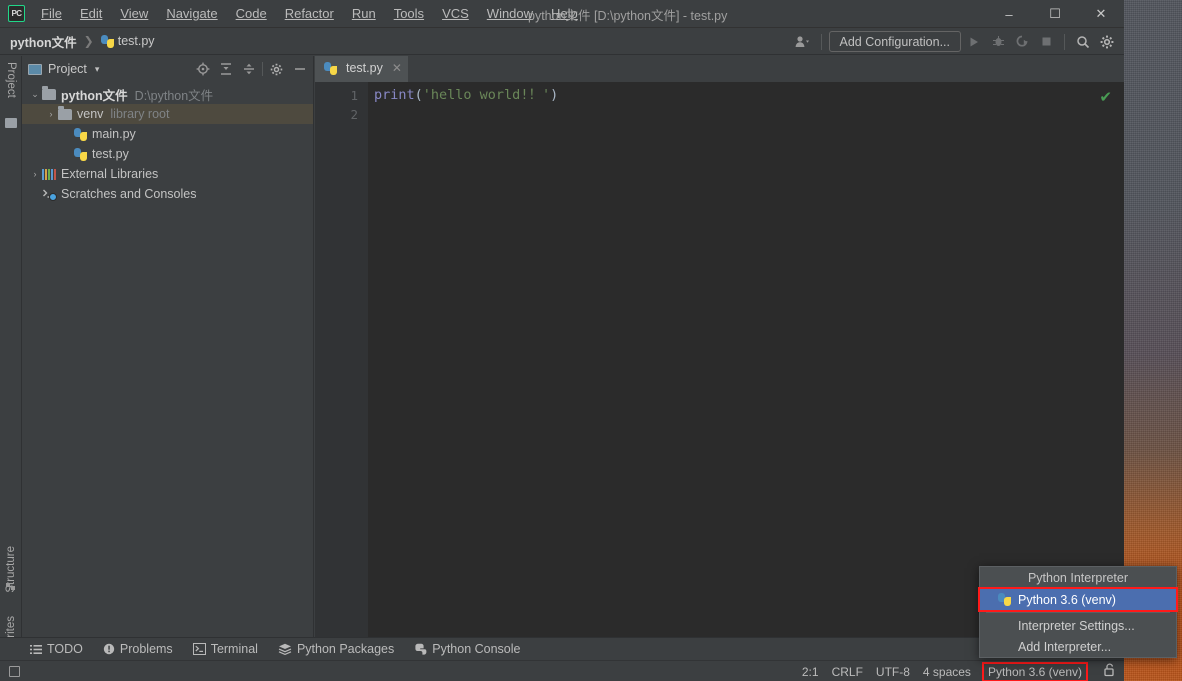 The height and width of the screenshot is (681, 1182). Describe the element at coordinates (225, 69) in the screenshot. I see `expand-all-icon` at that location.